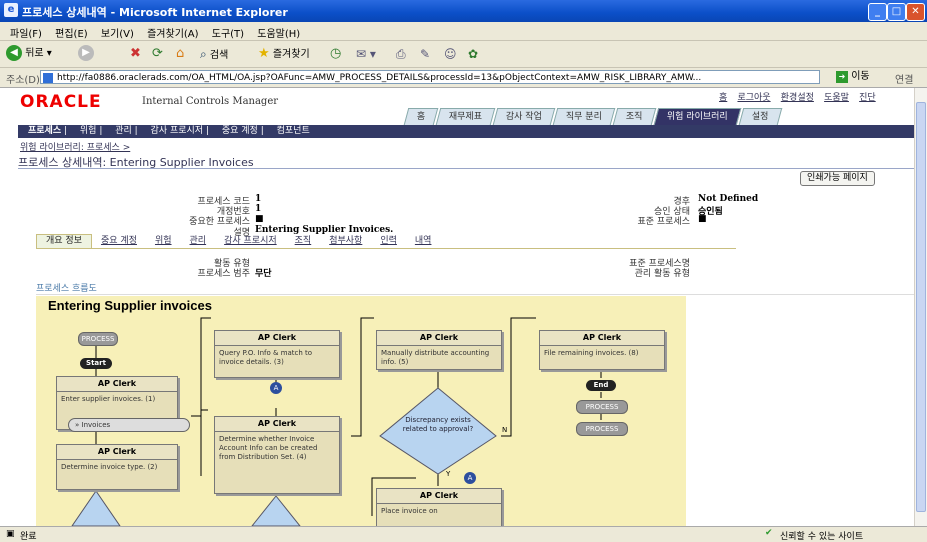  What do you see at coordinates (263, 274) in the screenshot?
I see `field-value-process-category: 무단` at bounding box center [263, 274].